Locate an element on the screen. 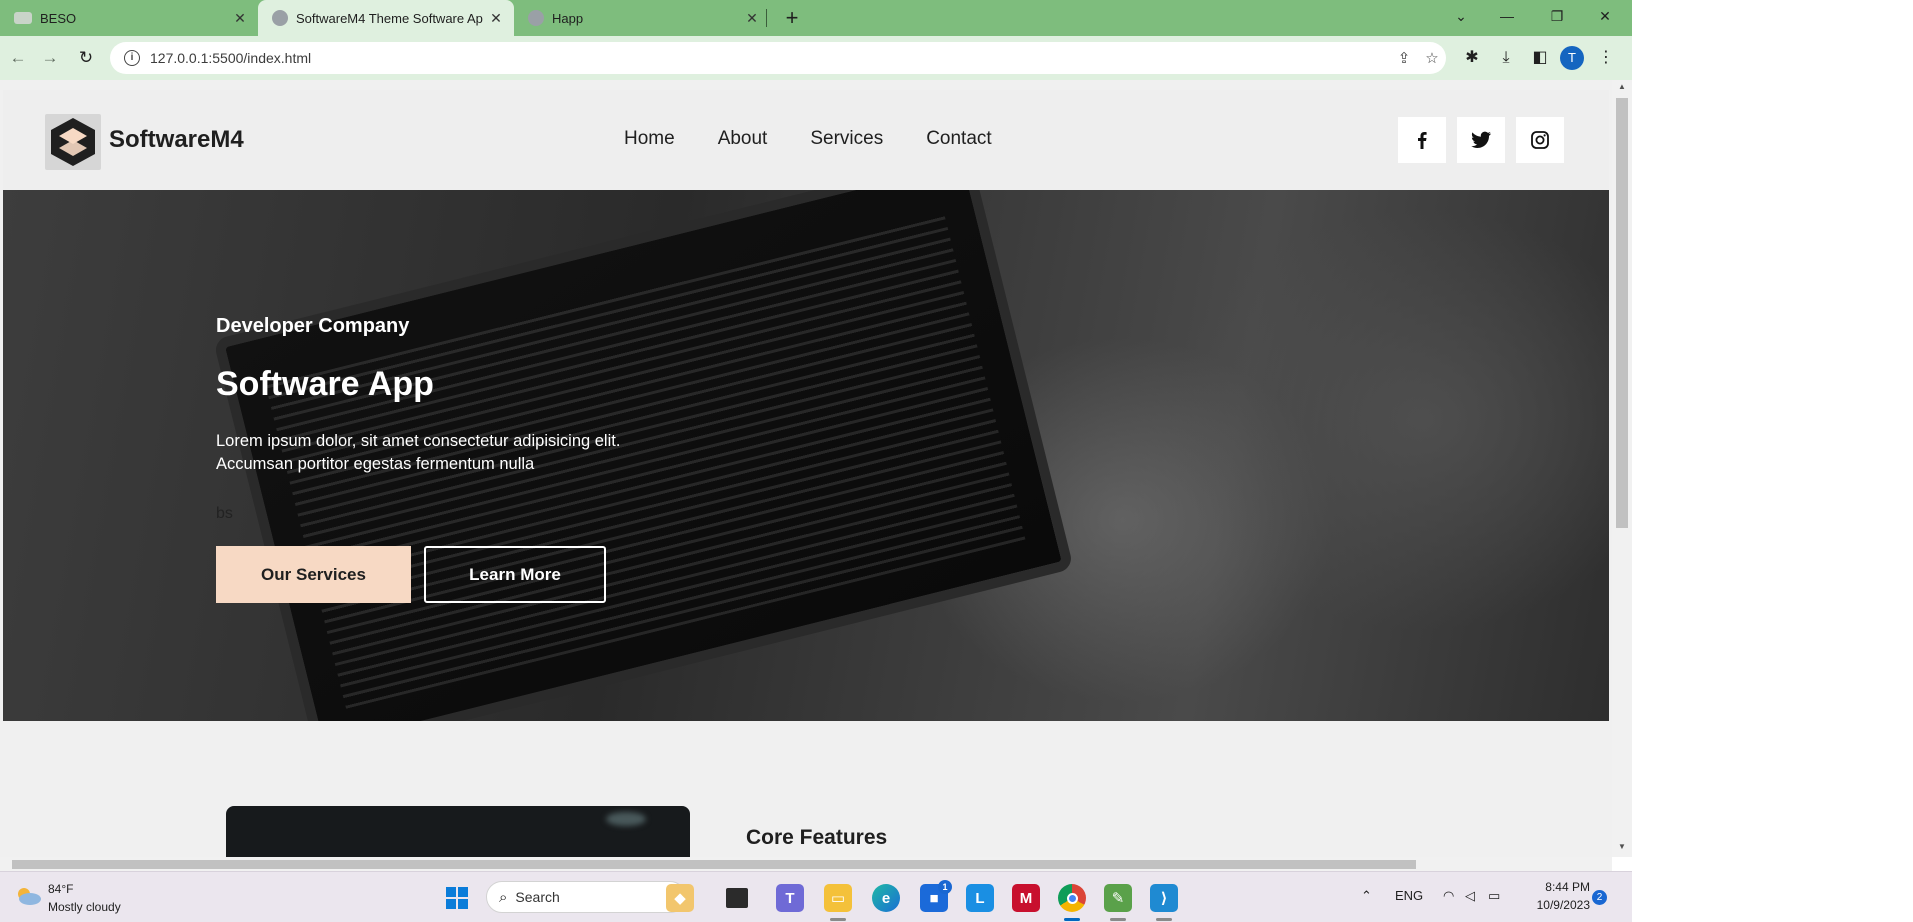 The image size is (1913, 922). tab-title: SoftwareM4 Theme Software Ap is located at coordinates (389, 18).